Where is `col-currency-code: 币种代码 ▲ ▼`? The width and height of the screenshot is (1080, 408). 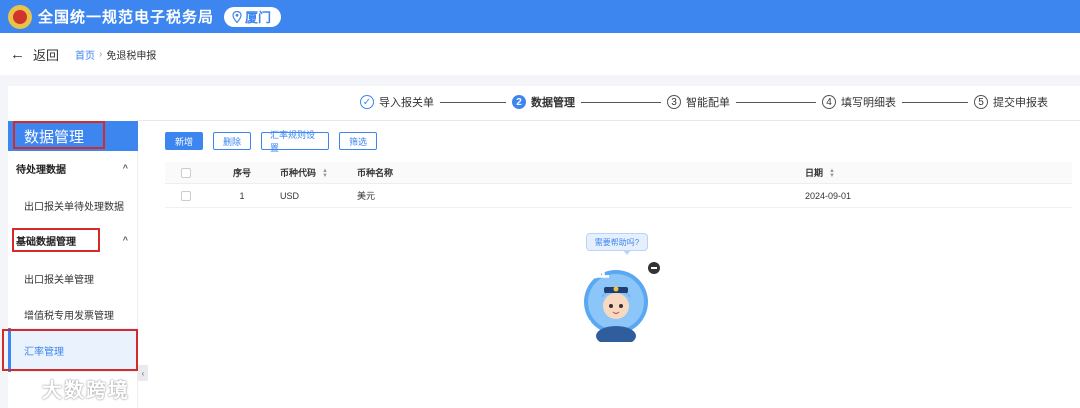
col-currency-code: 币种代码 ▲ ▼ is located at coordinates (304, 172).